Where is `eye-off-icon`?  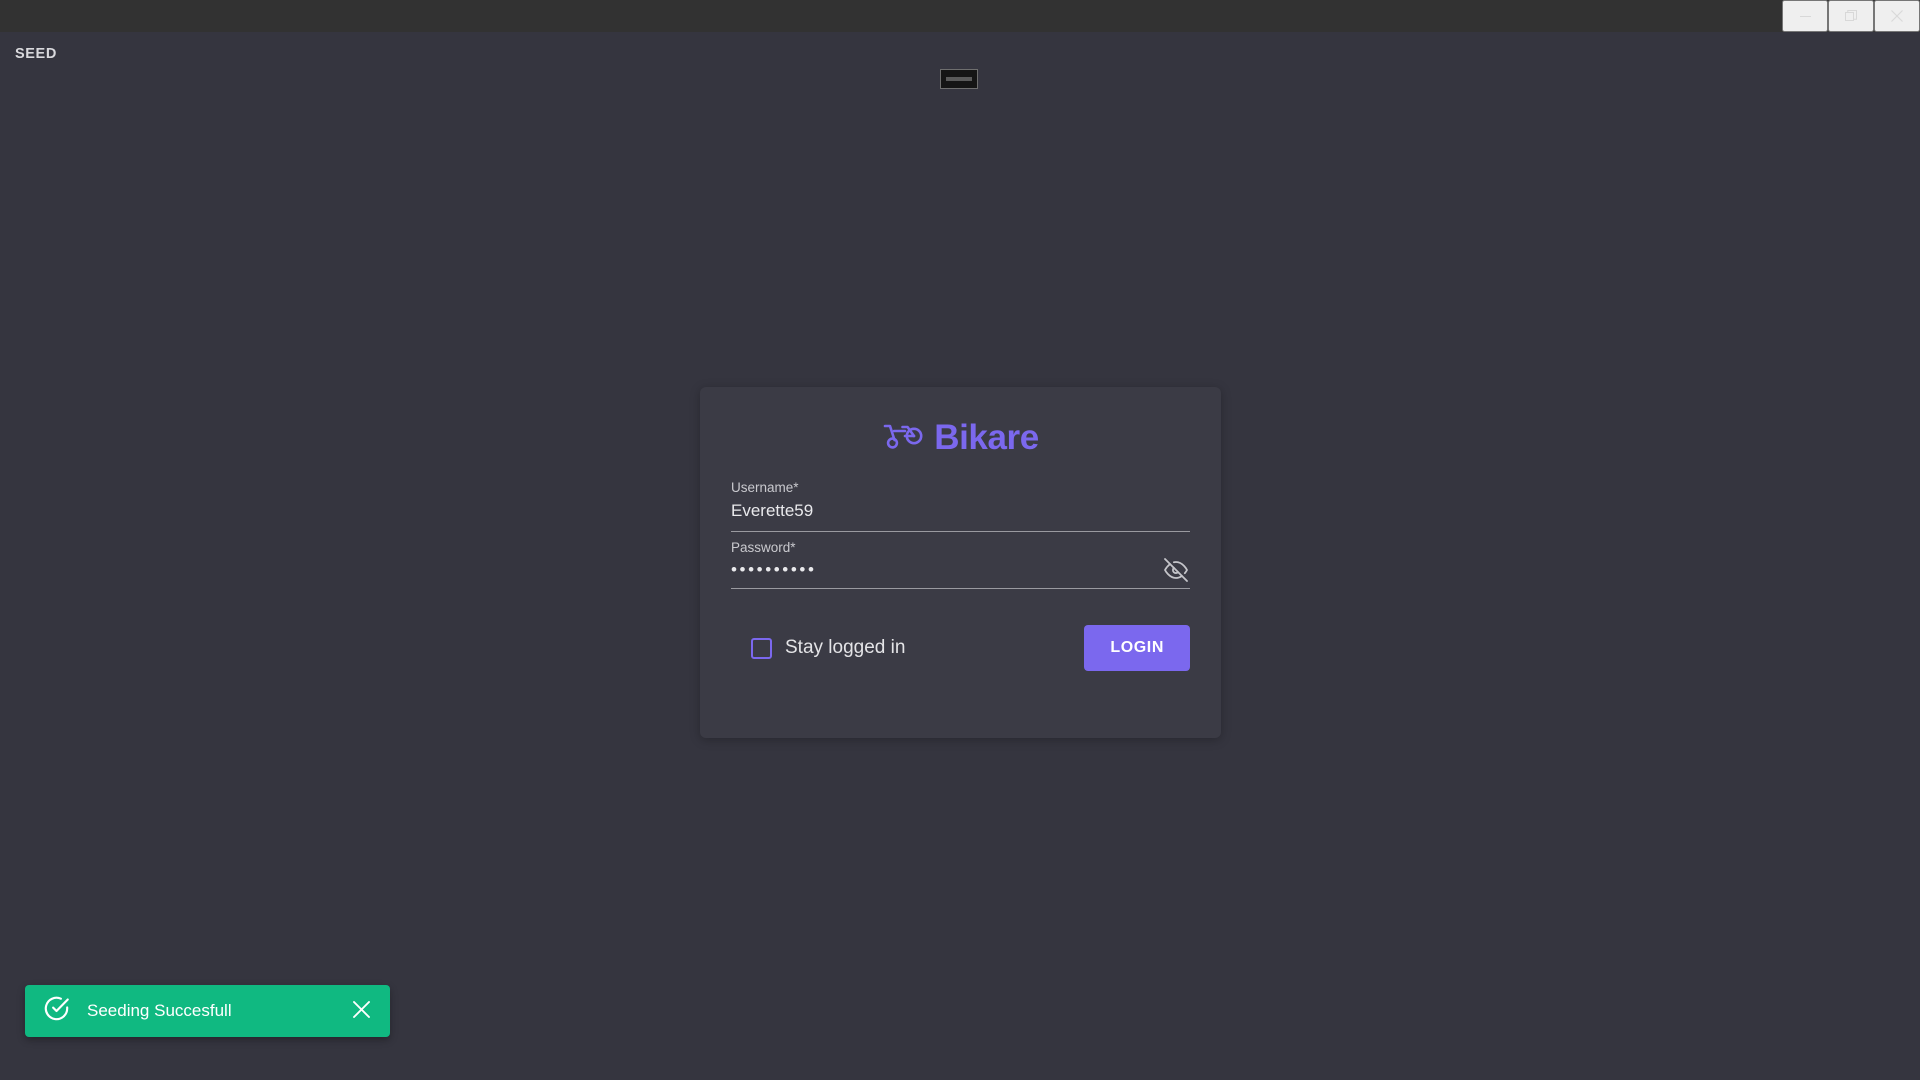
eye-off-icon is located at coordinates (1176, 571).